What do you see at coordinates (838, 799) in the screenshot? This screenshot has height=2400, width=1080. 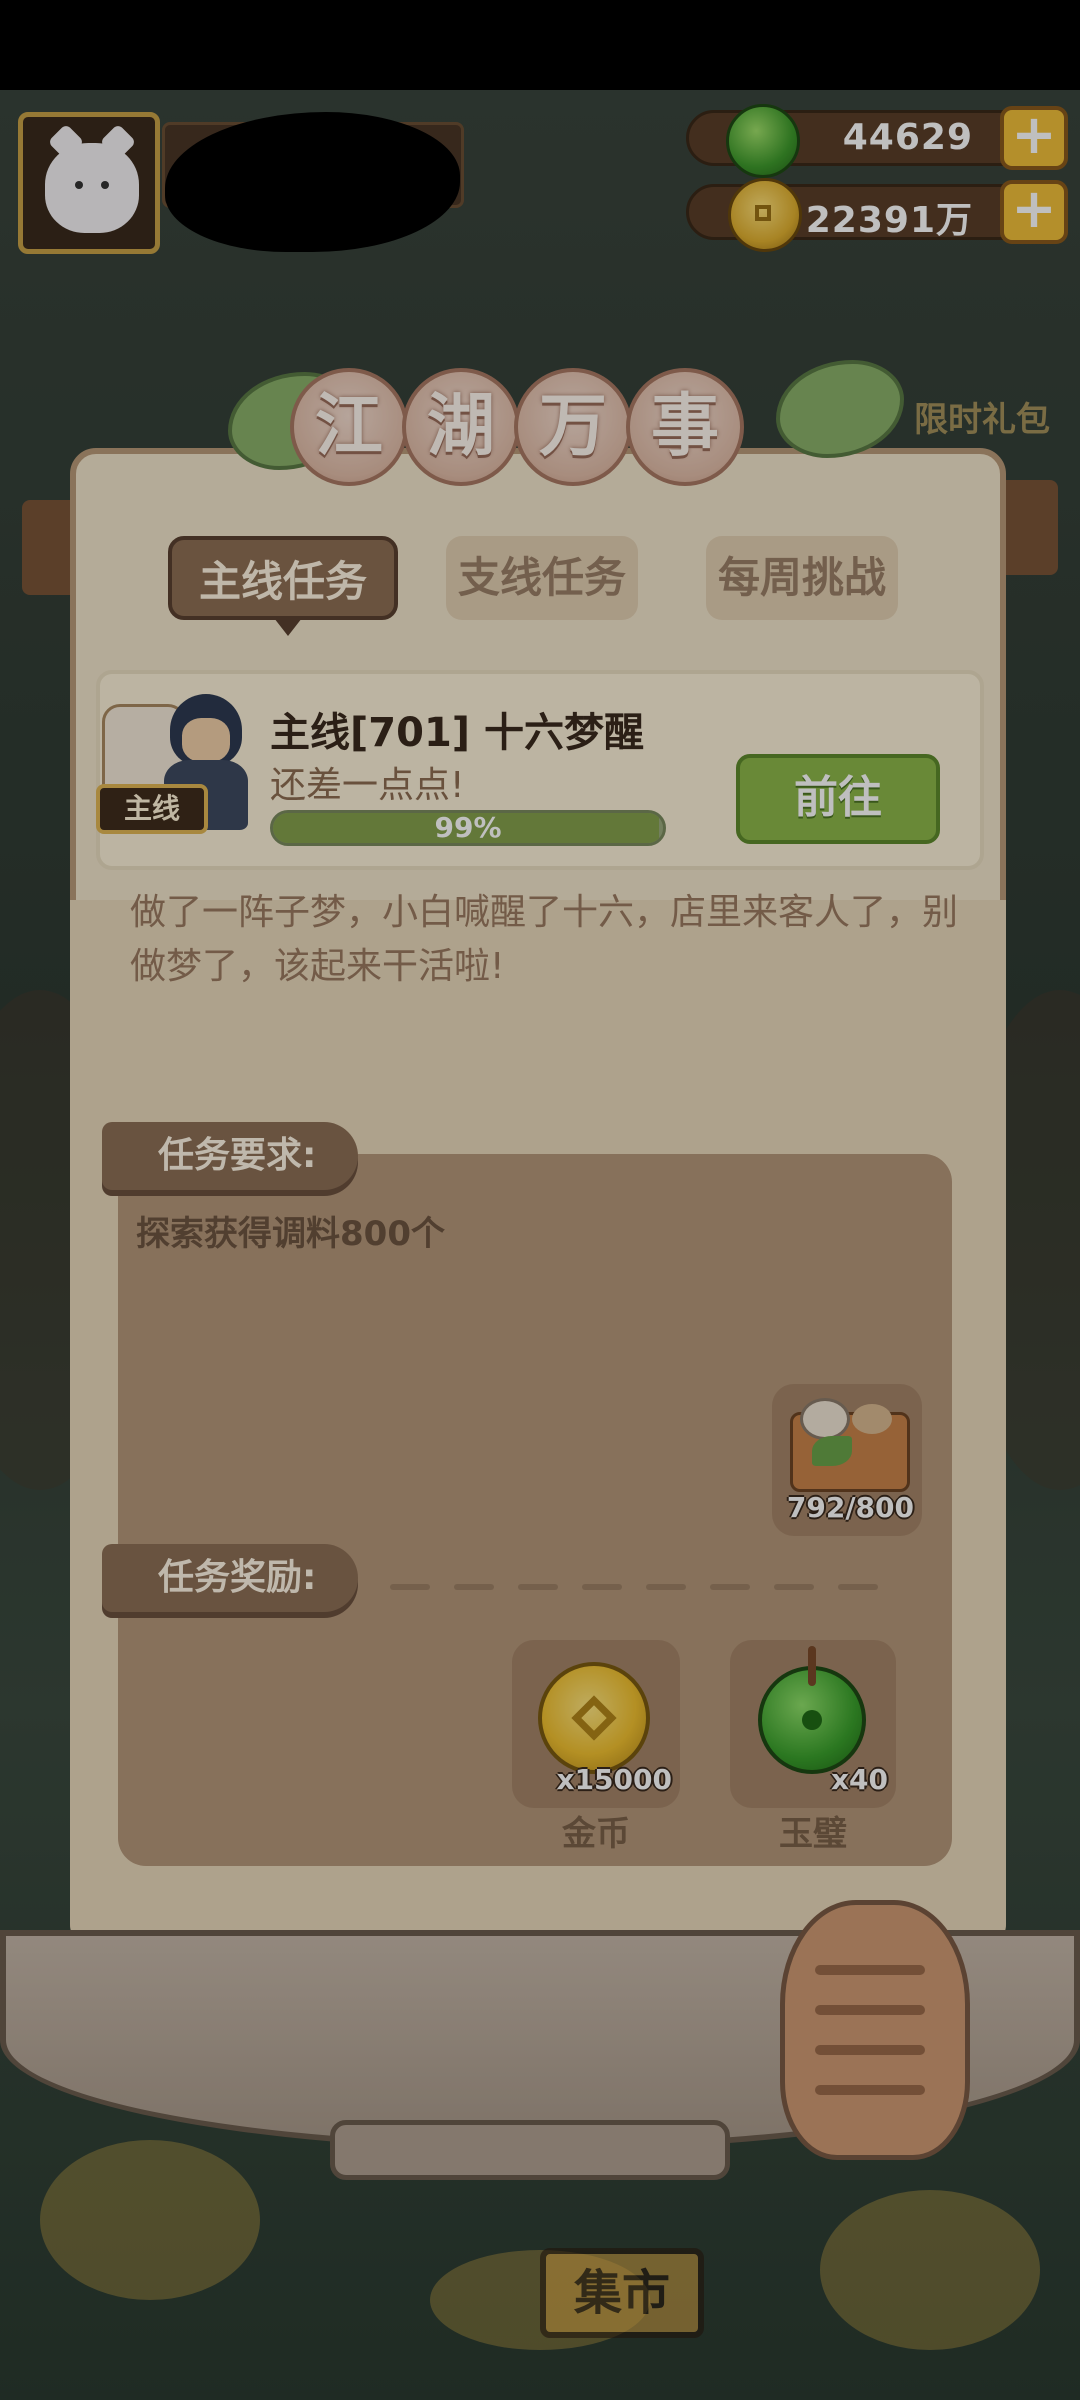 I see `go-button: 前往` at bounding box center [838, 799].